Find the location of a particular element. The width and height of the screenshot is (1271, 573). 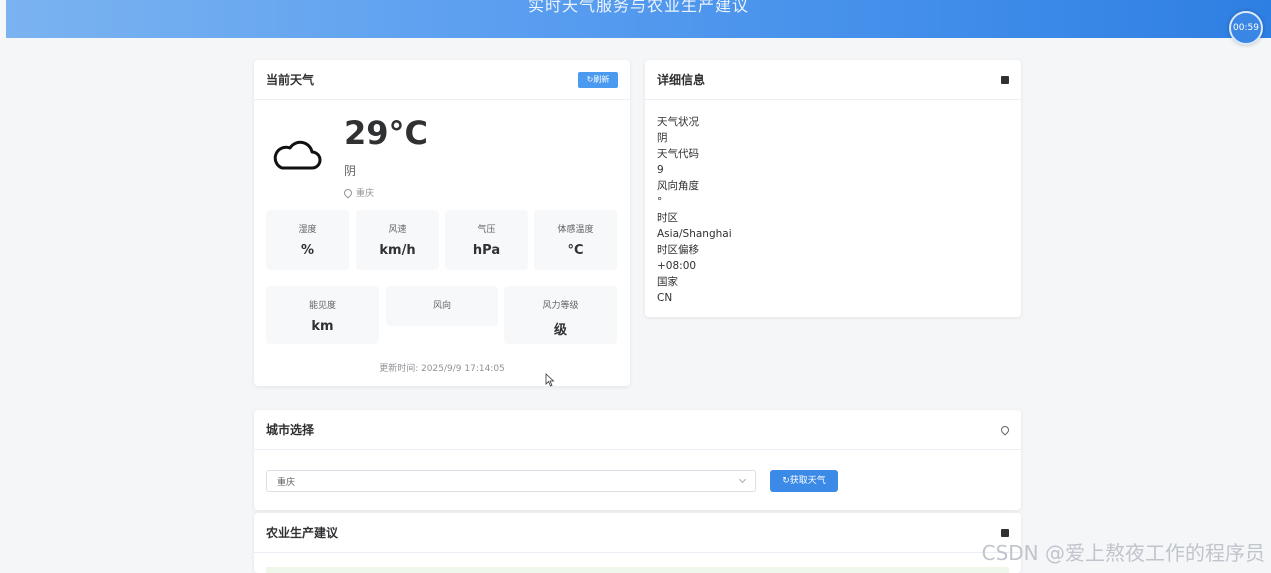

detail-line: 时区偏移 is located at coordinates (678, 250).